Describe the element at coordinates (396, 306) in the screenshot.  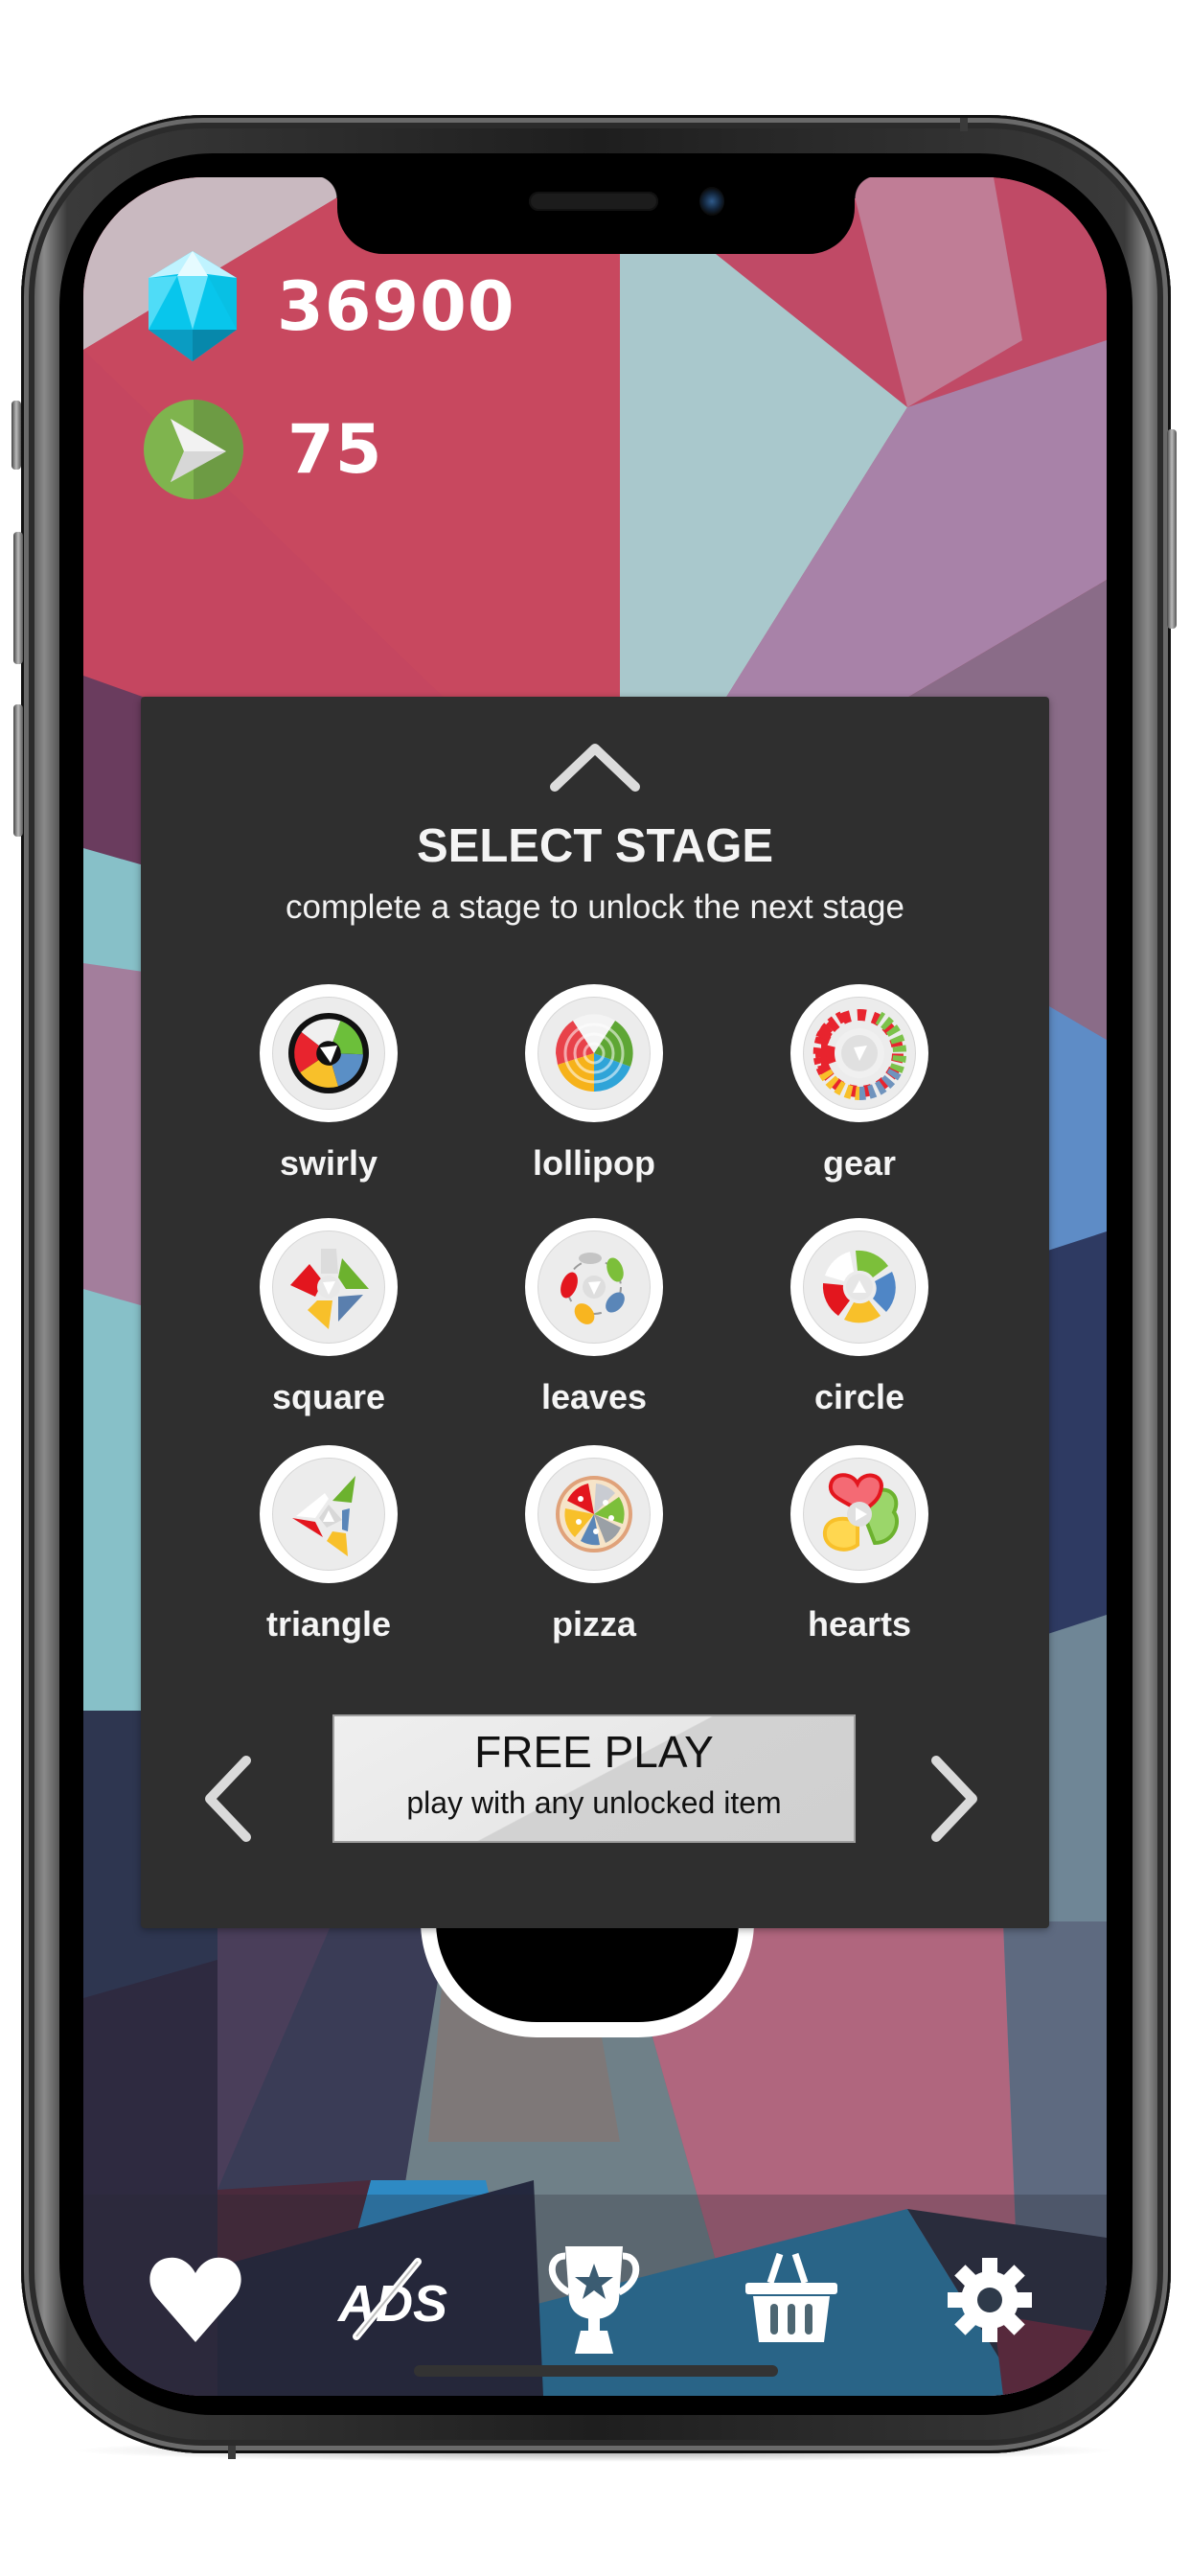
I see `gems-value: 36900` at that location.